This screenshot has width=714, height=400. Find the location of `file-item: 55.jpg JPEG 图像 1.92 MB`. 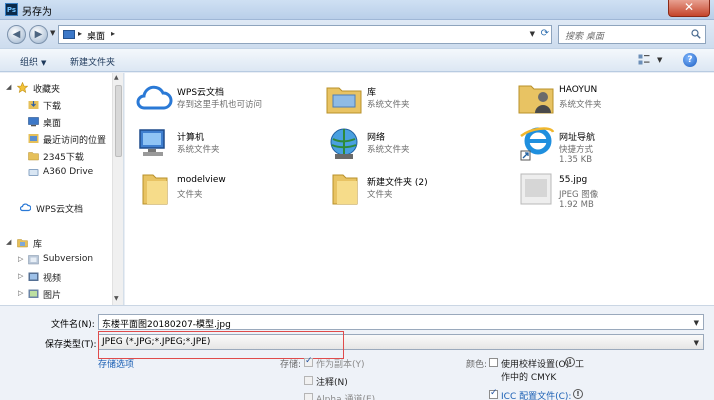

file-item: 55.jpg JPEG 图像 1.92 MB is located at coordinates (599, 189).